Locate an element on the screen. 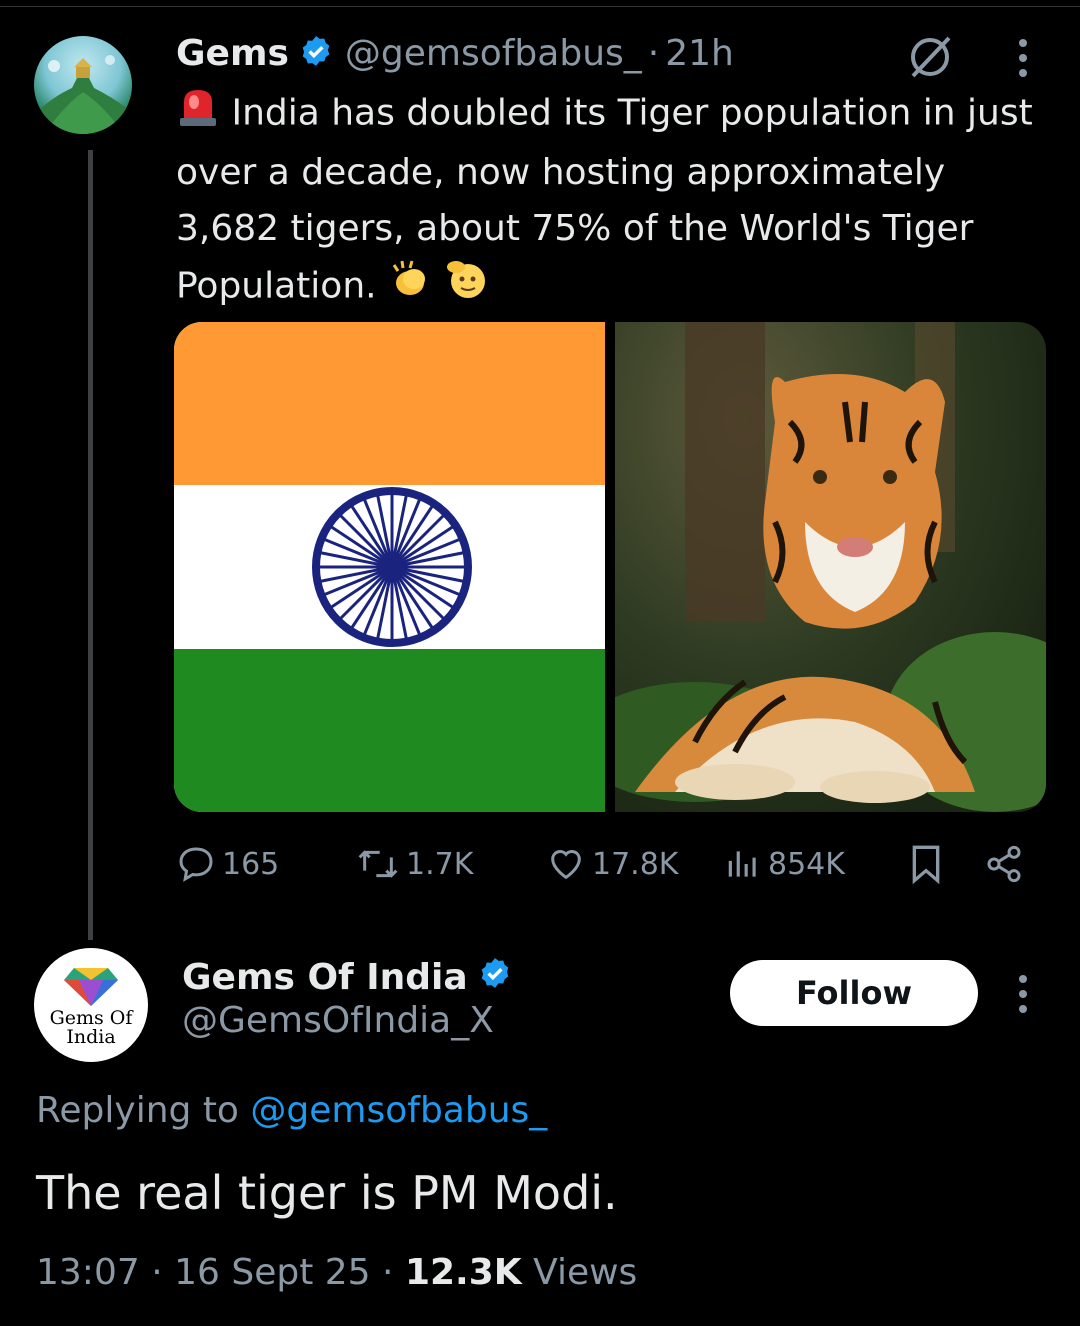 The height and width of the screenshot is (1326, 1080). repost-count: 1.7K is located at coordinates (440, 864).